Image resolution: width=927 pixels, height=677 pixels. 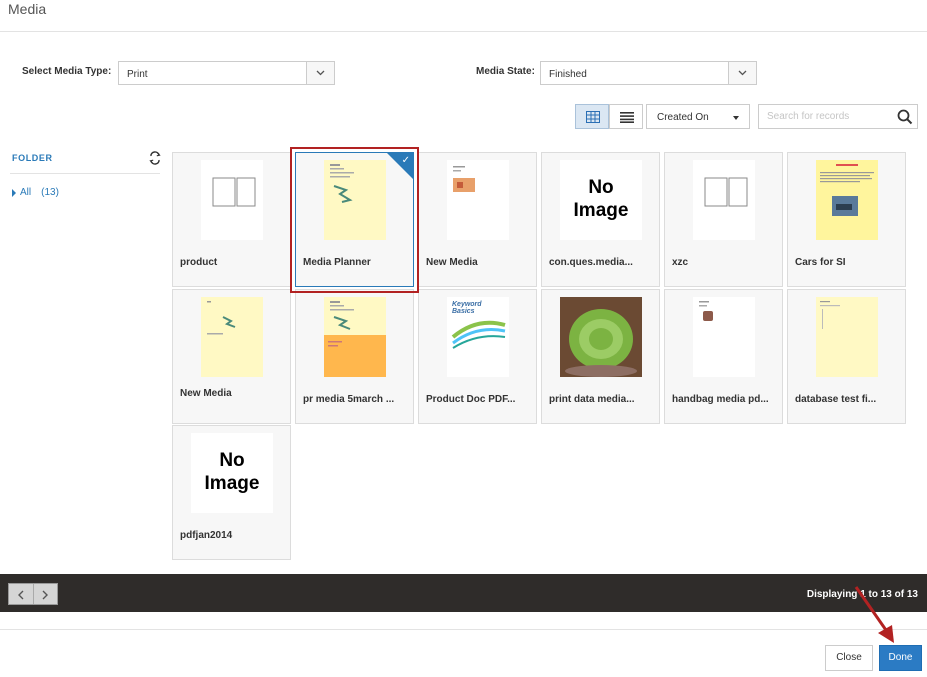 What do you see at coordinates (206, 535) in the screenshot?
I see `media-name: pdfjan2014` at bounding box center [206, 535].